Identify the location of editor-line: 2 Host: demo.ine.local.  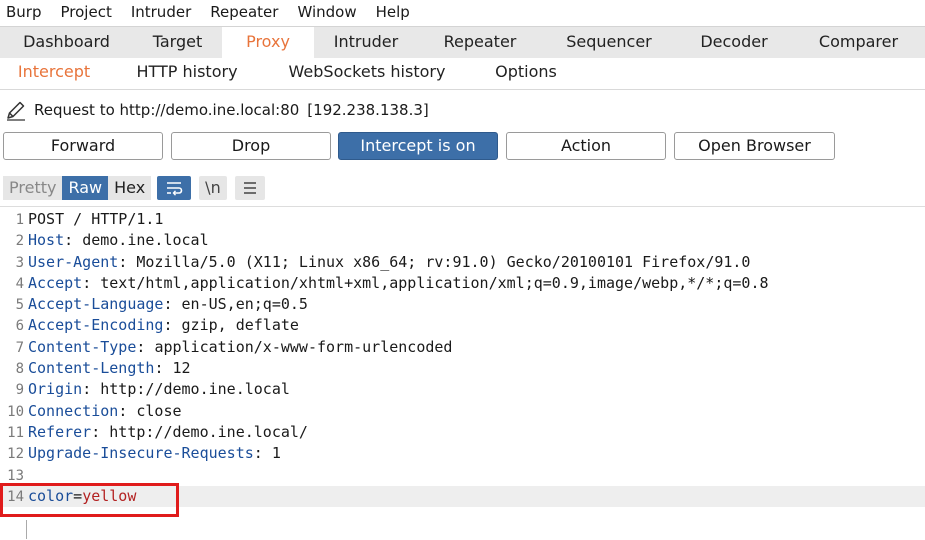
(462, 240).